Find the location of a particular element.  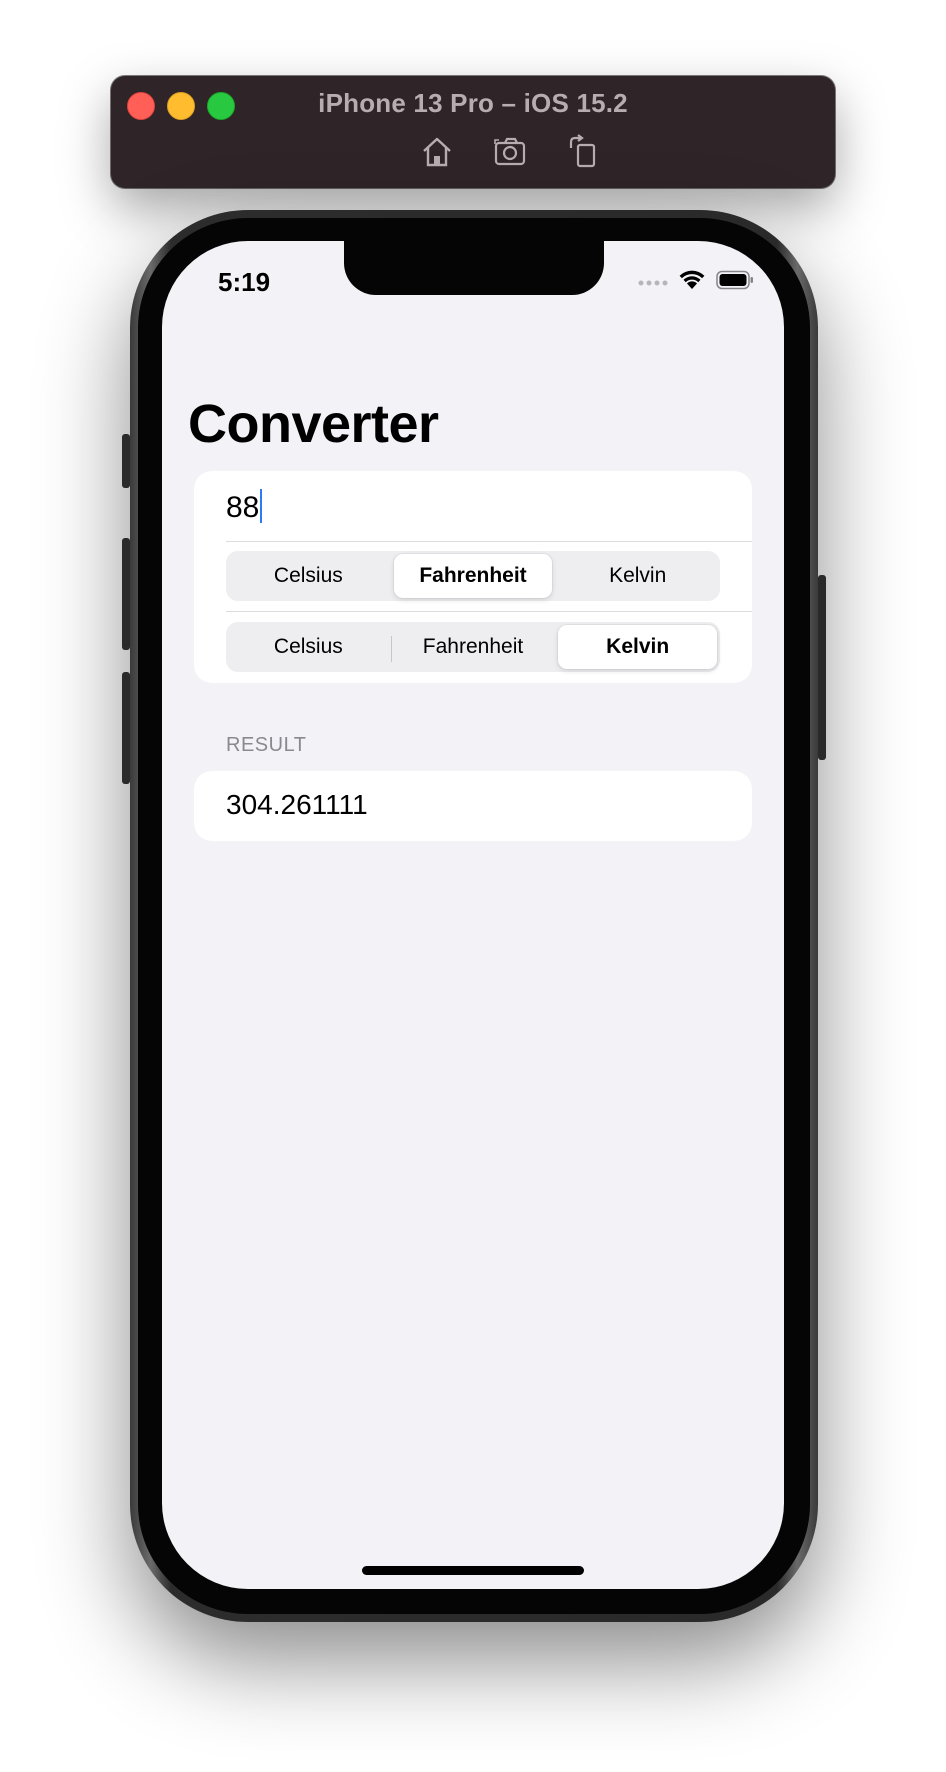

status-icons is located at coordinates (696, 282).